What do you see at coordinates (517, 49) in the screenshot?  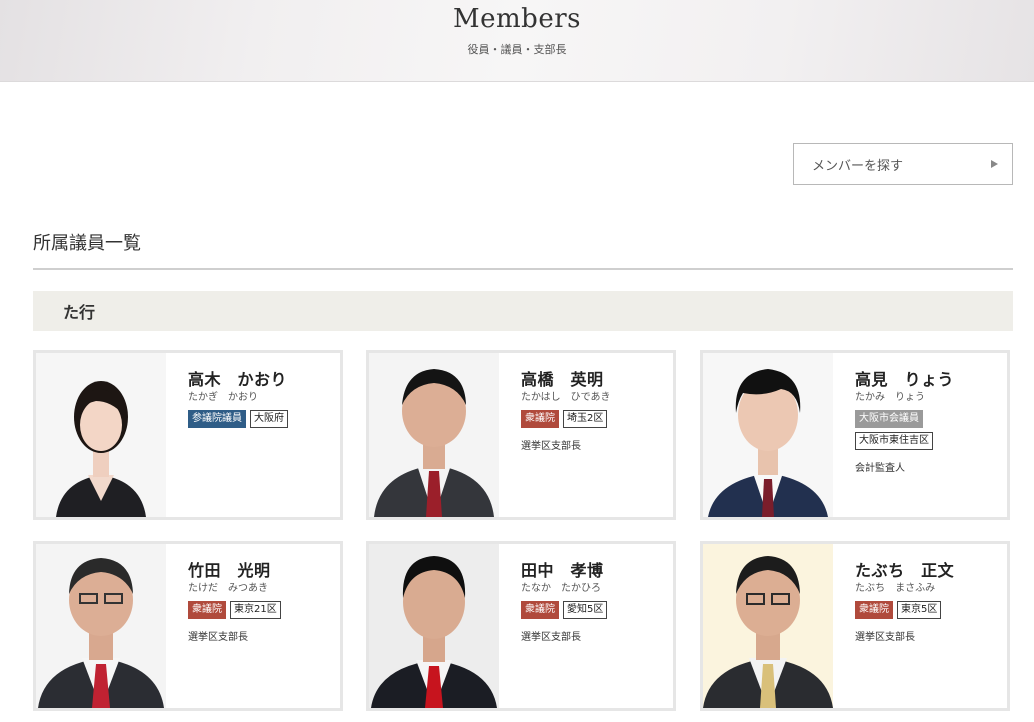 I see `page-subtitle: 役員・議員・支部長` at bounding box center [517, 49].